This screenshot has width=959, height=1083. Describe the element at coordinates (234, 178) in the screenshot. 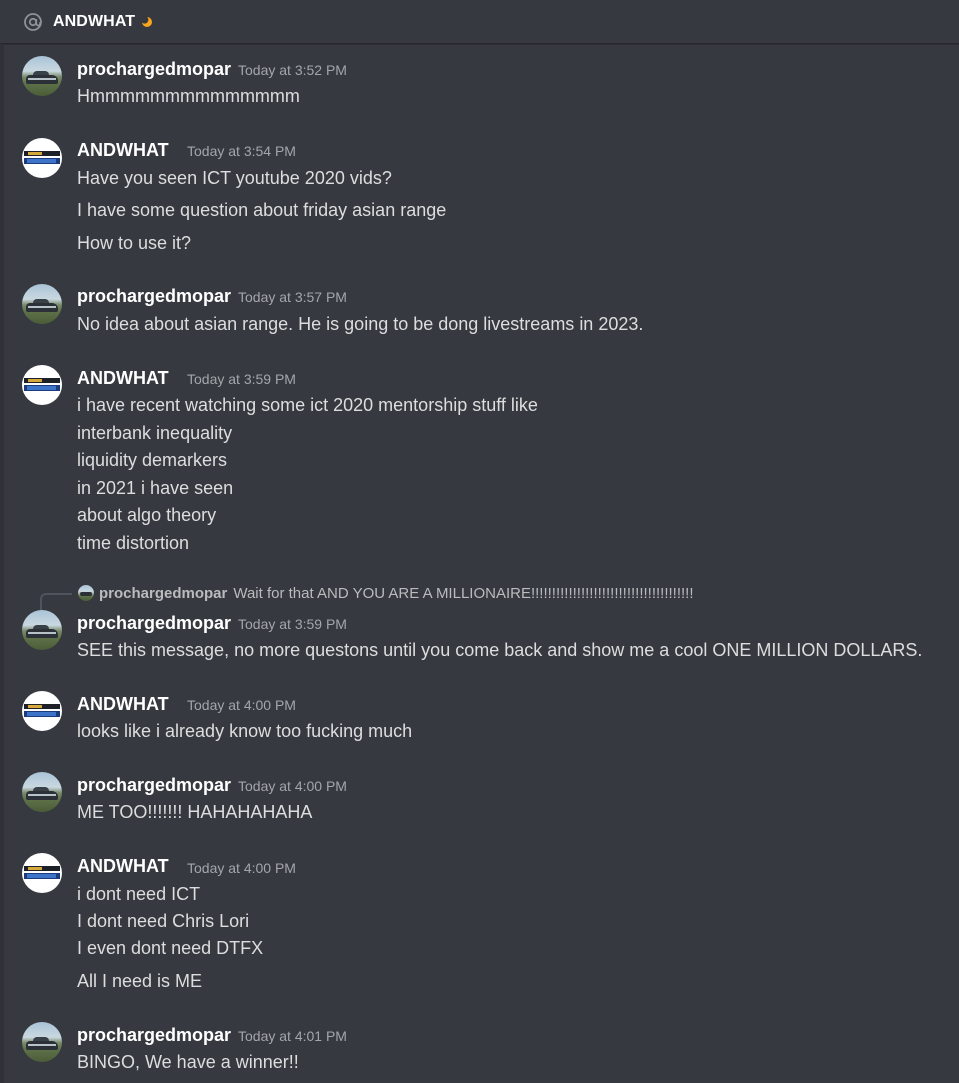

I see `message-text: Have you seen ICT youtube 2020 vids?` at that location.